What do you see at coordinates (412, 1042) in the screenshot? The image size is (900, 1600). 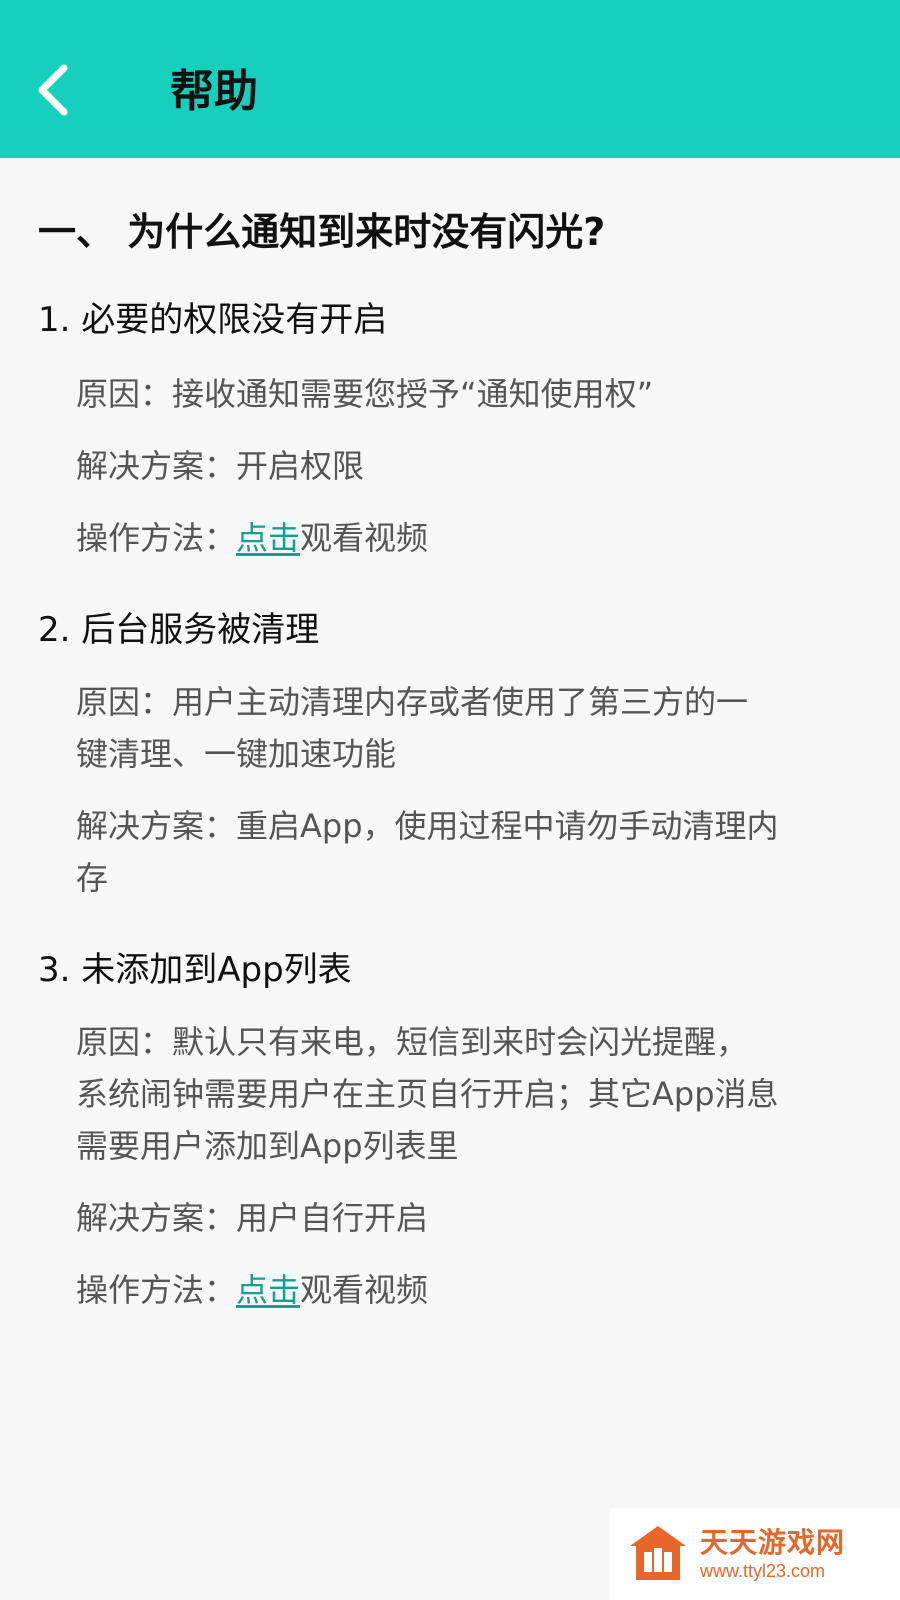 I see `item-3-reason-line-1: 原因：默认只有来电，短信到来时会闪光提醒，` at bounding box center [412, 1042].